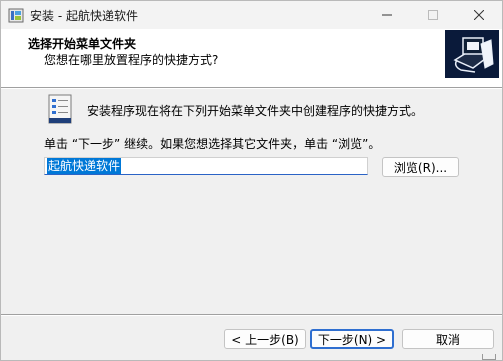 The width and height of the screenshot is (503, 361). I want to click on maximize-button, so click(433, 15).